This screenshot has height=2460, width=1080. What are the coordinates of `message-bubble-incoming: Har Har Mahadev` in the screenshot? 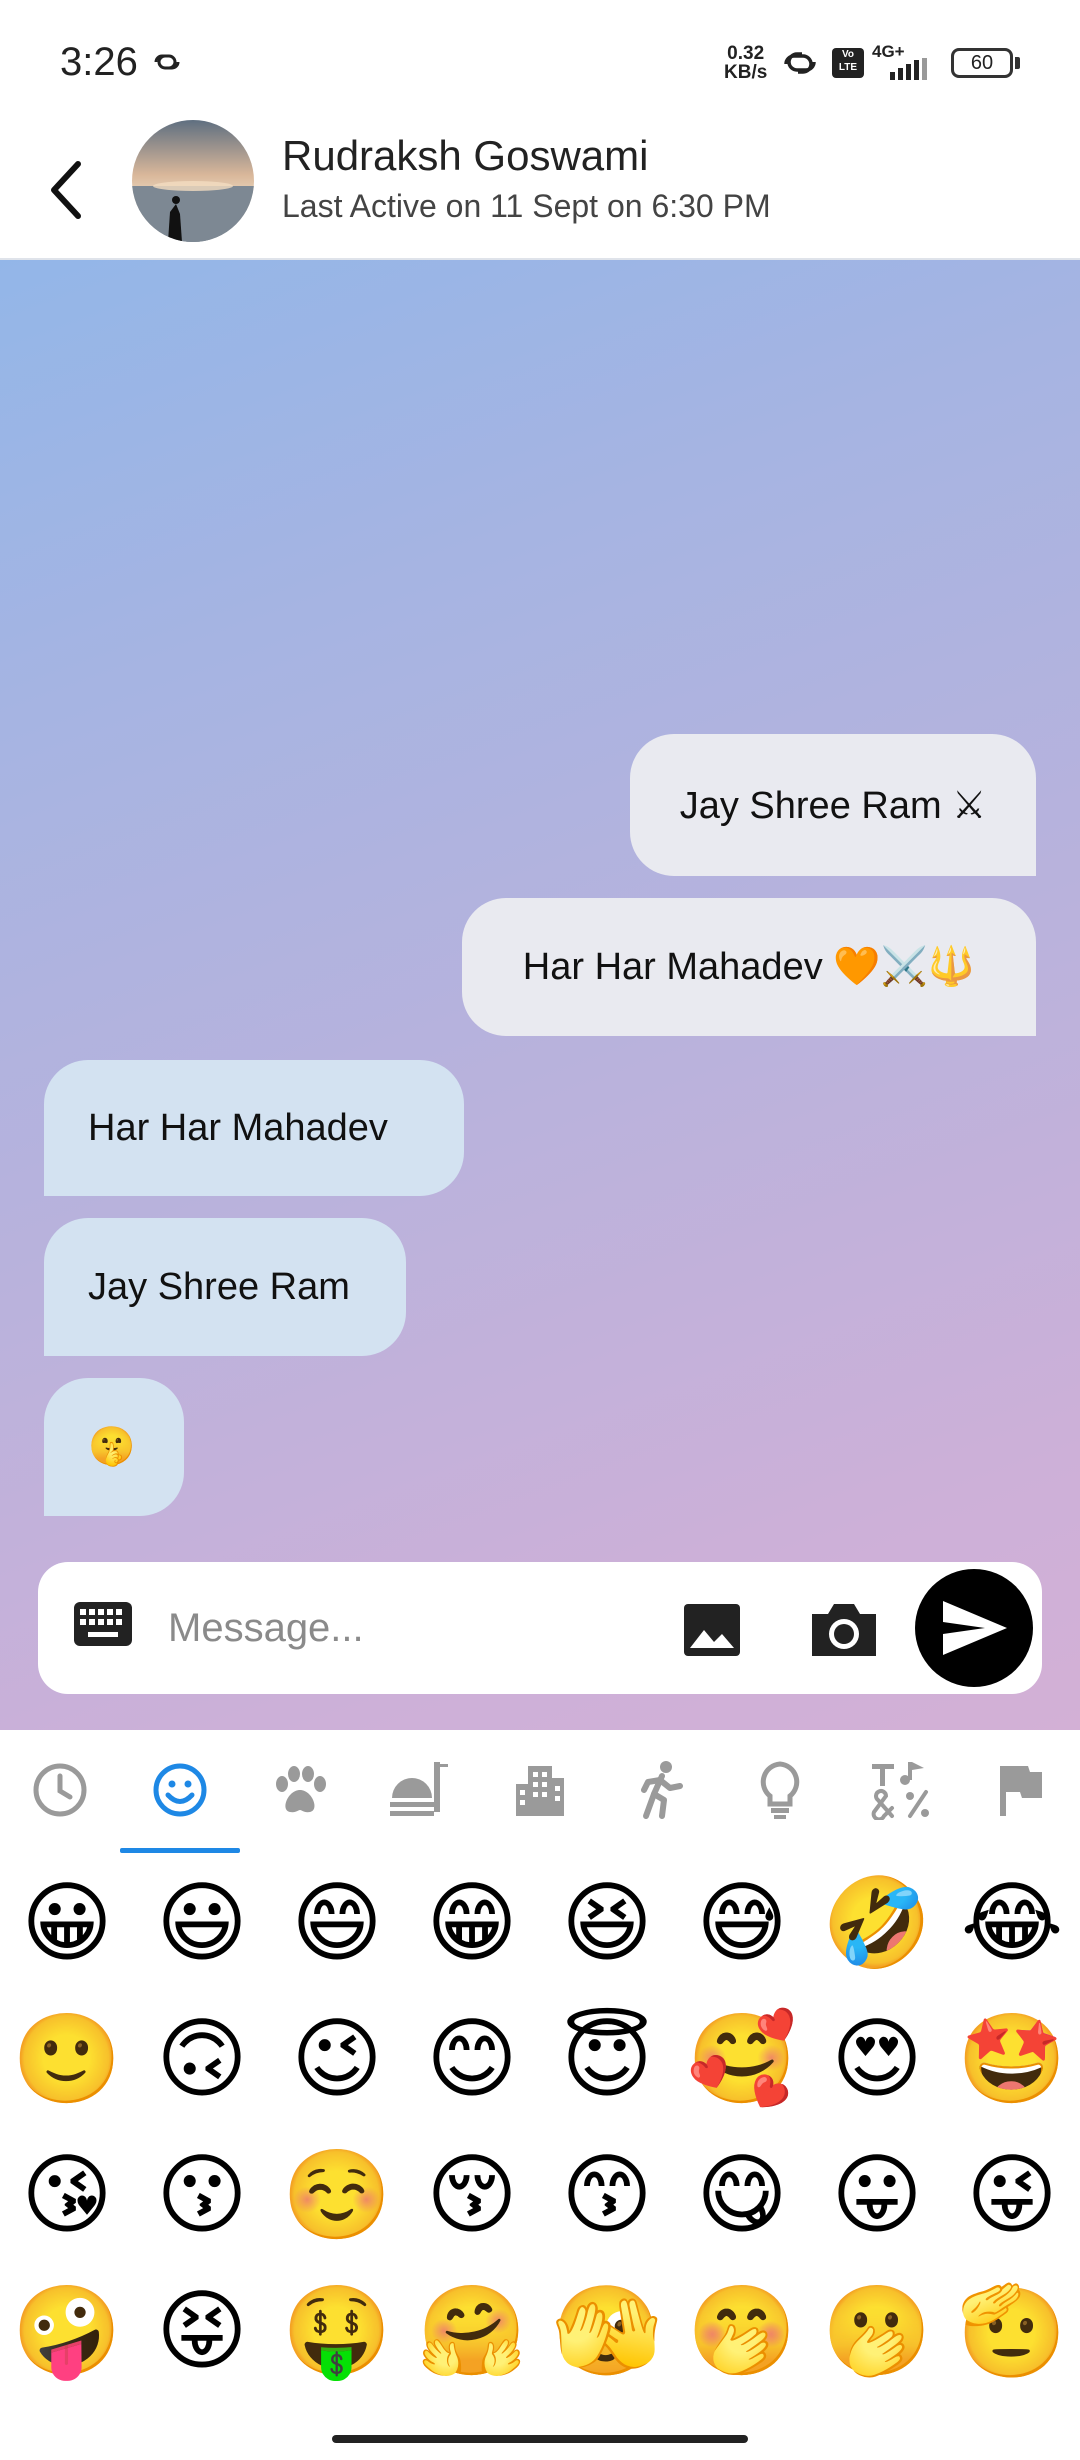 It's located at (254, 1128).